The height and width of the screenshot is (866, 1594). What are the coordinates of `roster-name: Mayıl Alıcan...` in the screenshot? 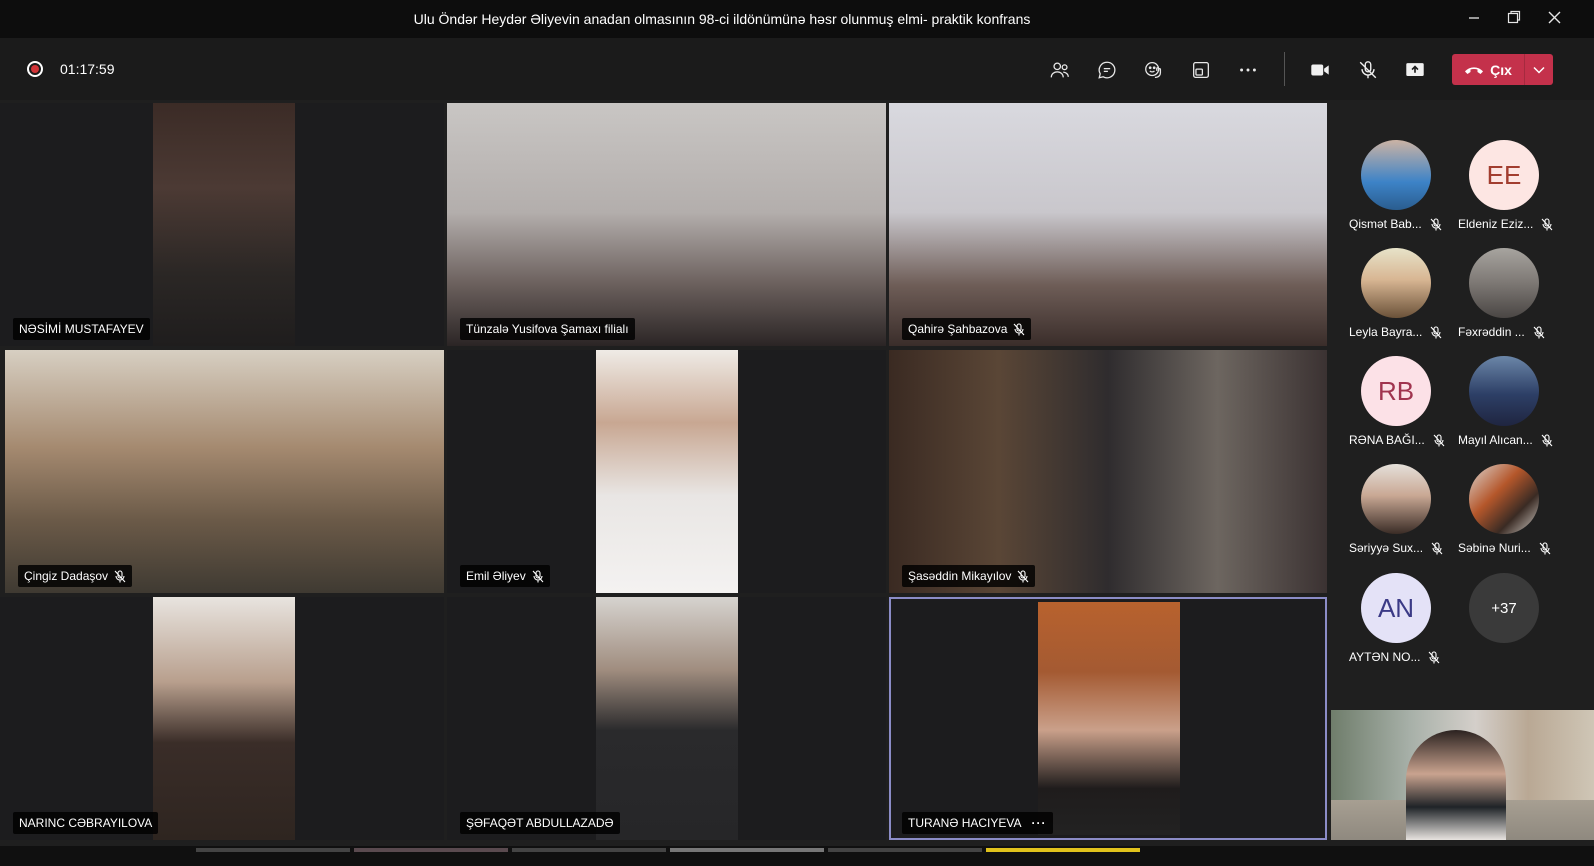 It's located at (1495, 440).